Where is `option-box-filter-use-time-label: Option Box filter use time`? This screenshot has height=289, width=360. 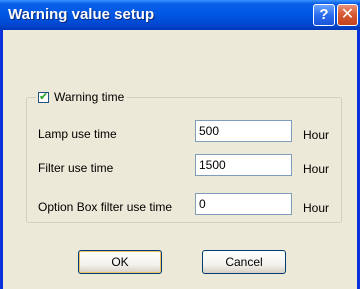 option-box-filter-use-time-label: Option Box filter use time is located at coordinates (105, 207).